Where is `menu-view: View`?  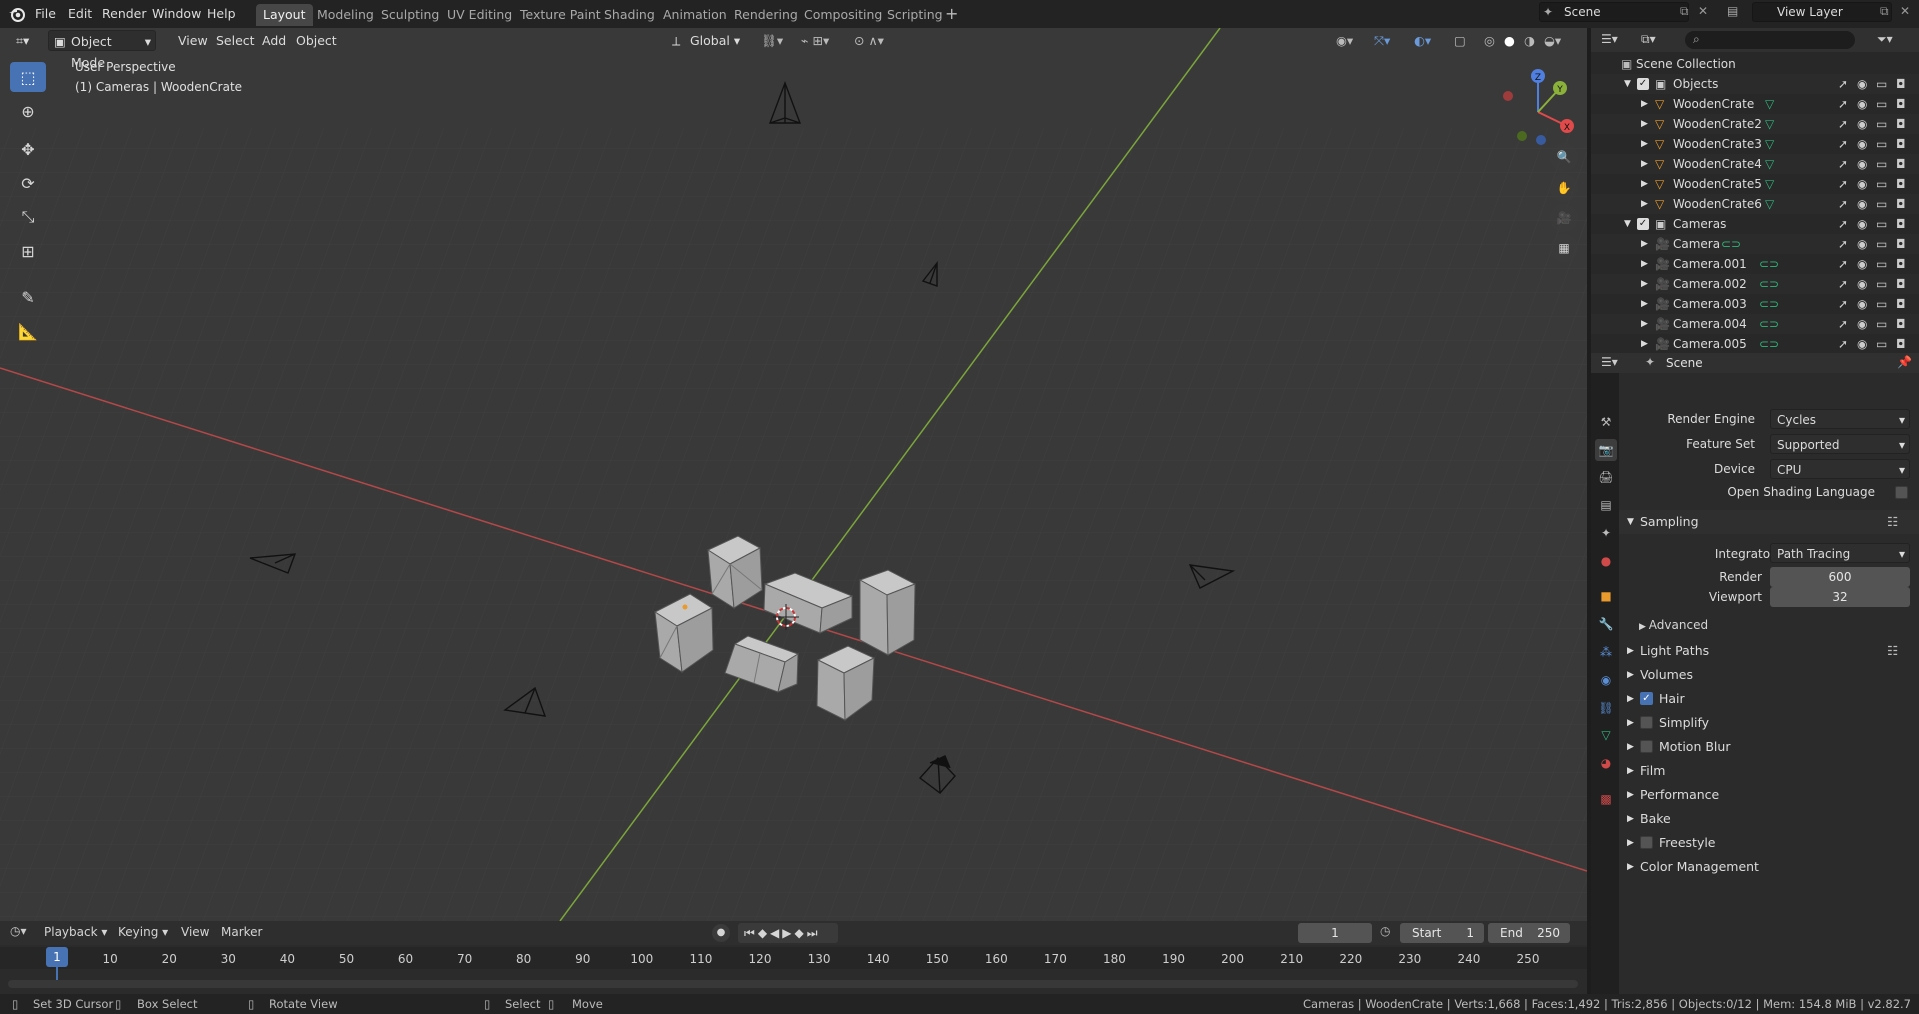
menu-view: View is located at coordinates (193, 40).